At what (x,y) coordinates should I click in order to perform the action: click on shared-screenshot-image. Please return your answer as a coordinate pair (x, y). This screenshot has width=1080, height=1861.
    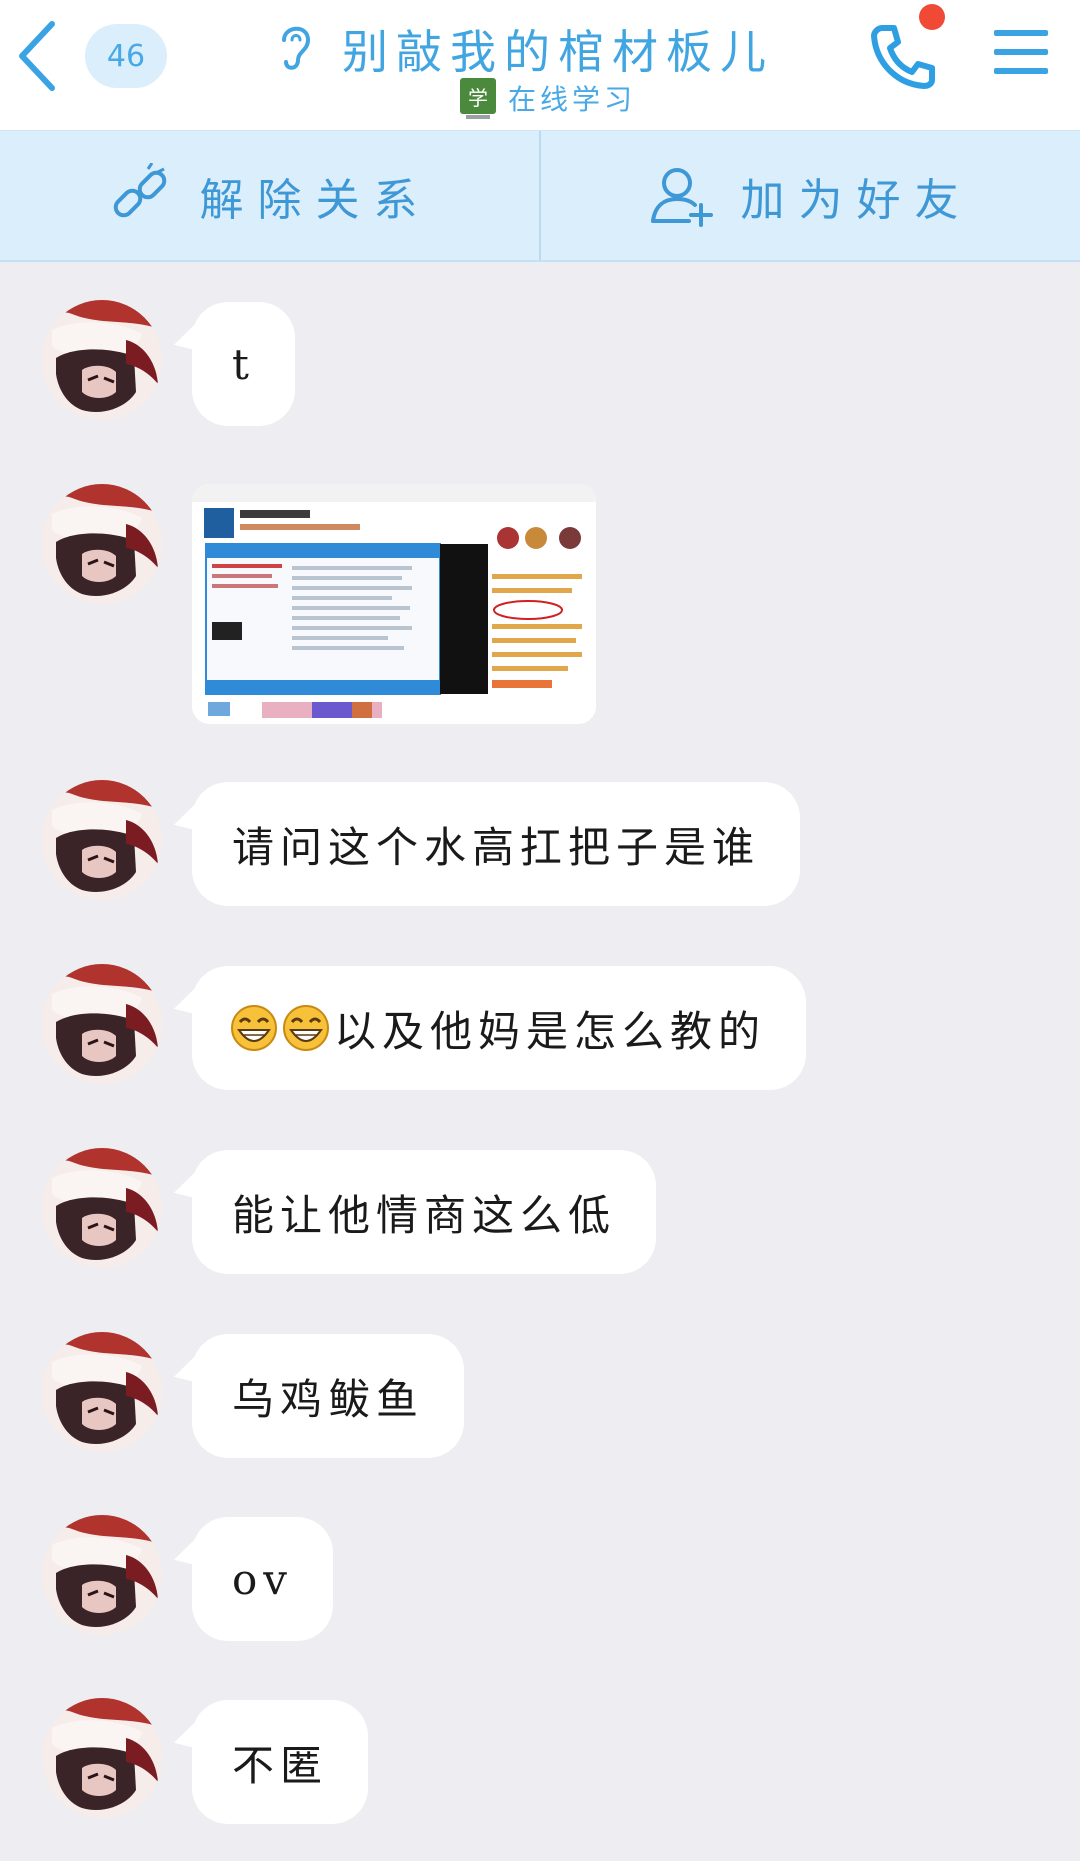
    Looking at the image, I should click on (394, 604).